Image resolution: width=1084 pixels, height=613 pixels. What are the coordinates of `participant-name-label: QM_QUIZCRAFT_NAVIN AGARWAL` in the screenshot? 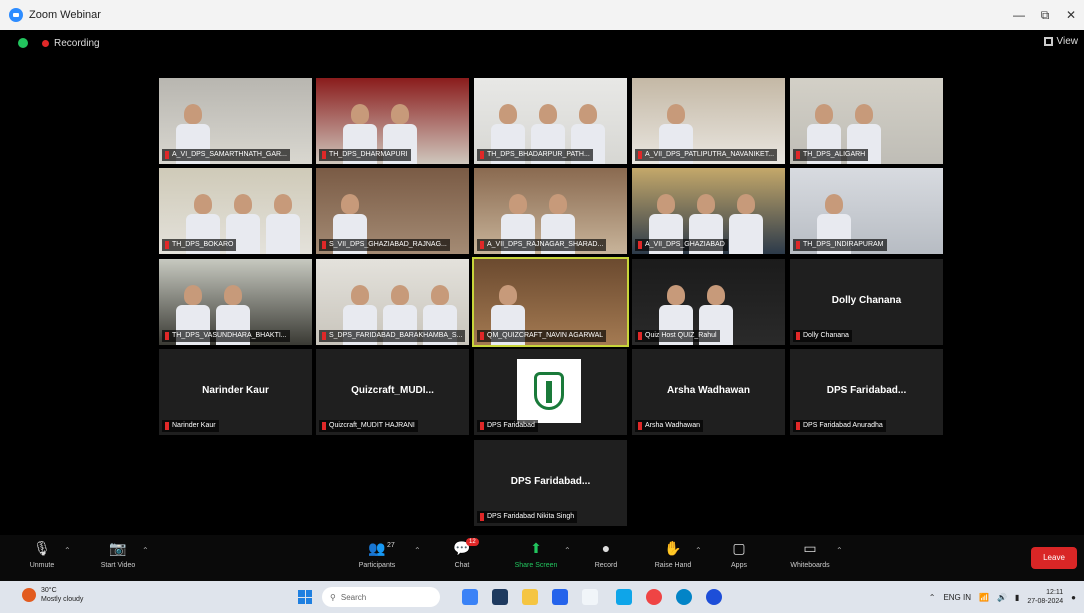 It's located at (542, 336).